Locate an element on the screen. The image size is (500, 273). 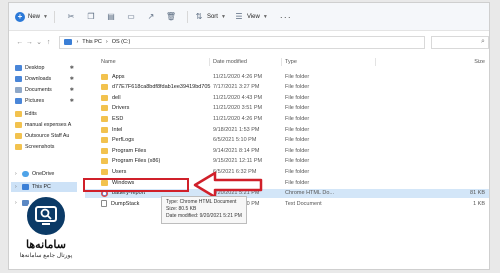
column-header-name: Name is located at coordinates (108, 62).